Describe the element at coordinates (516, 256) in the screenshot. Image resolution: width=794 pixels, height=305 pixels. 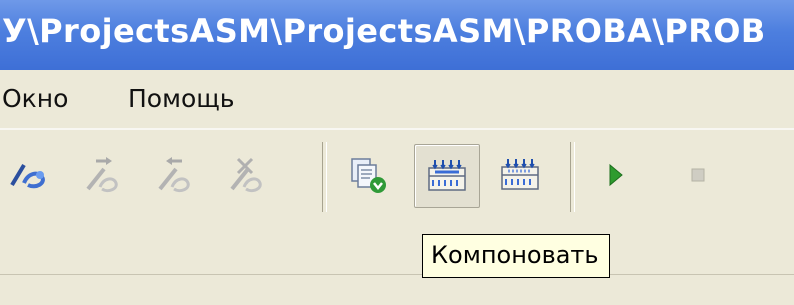
I see `tooltip: Компоновать` at that location.